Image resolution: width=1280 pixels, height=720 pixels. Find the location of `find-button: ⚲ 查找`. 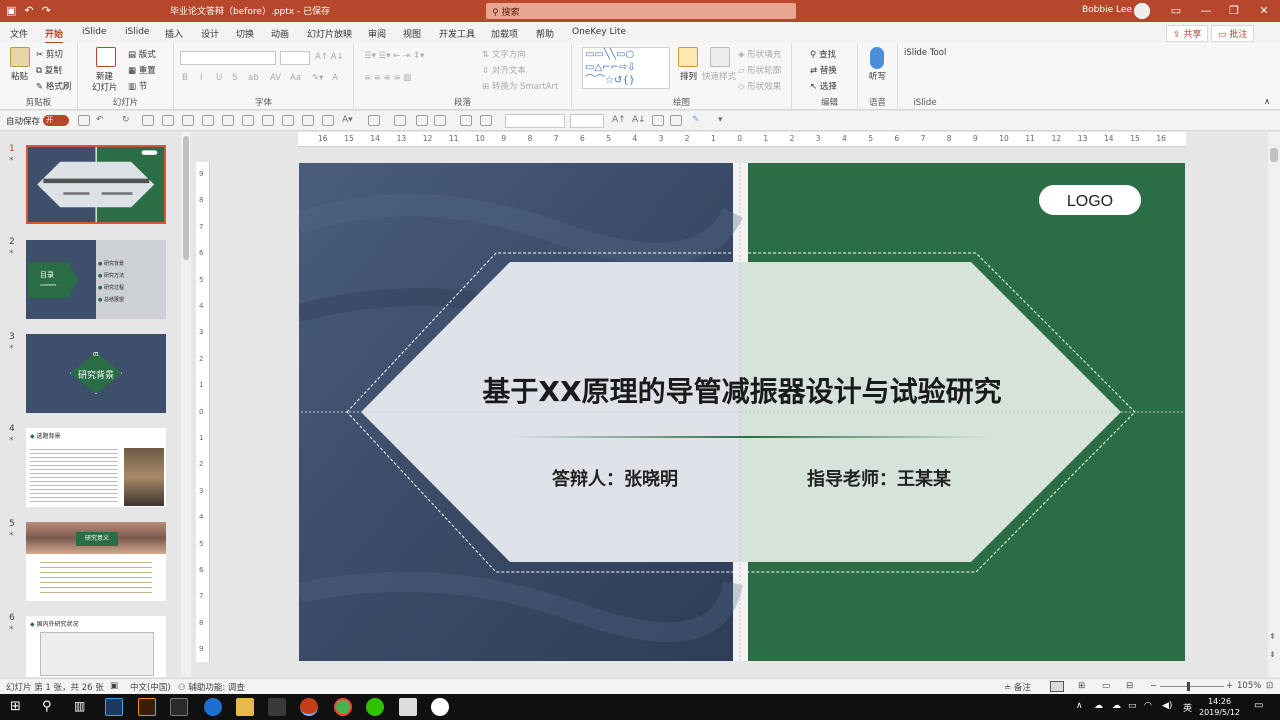

find-button: ⚲ 查找 is located at coordinates (823, 54).